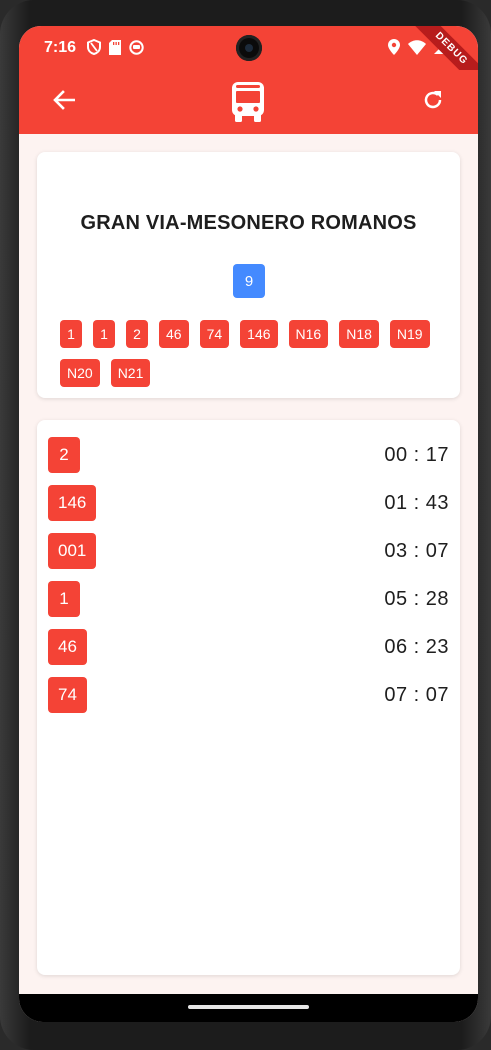 The image size is (491, 1050). What do you see at coordinates (417, 49) in the screenshot?
I see `wifi-icon` at bounding box center [417, 49].